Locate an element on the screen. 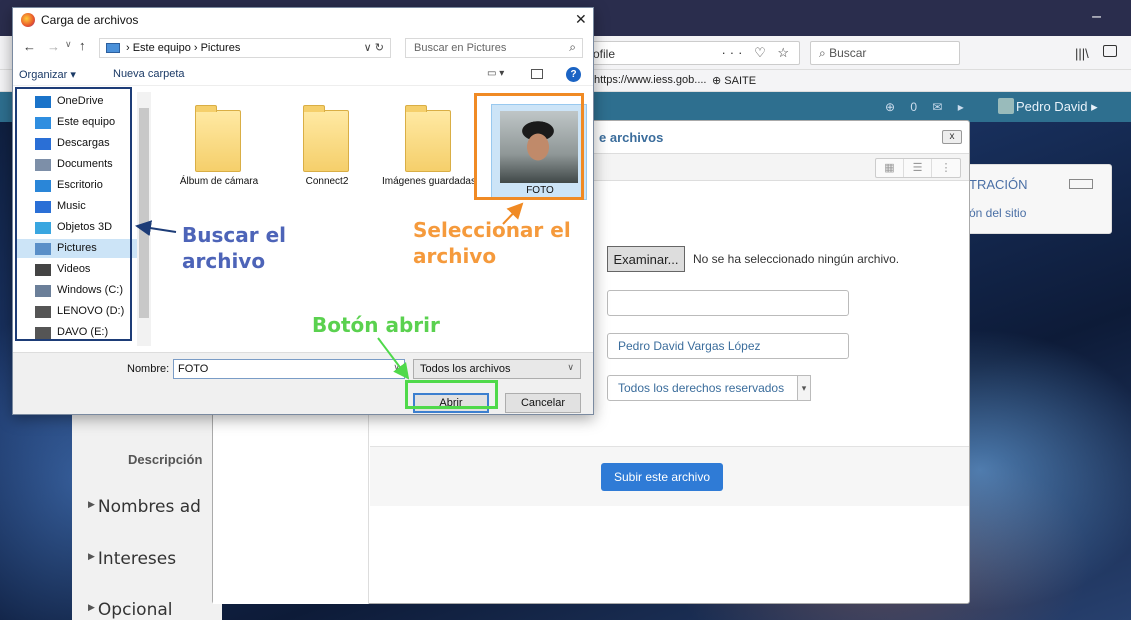 Image resolution: width=1131 pixels, height=620 pixels. annotation-search-file: Buscar el archivo is located at coordinates (234, 248).